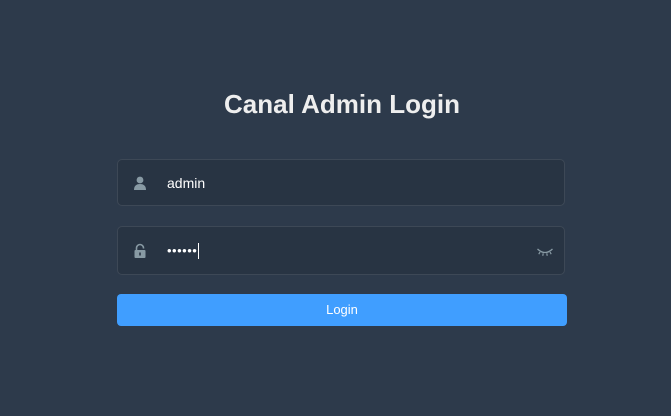 Image resolution: width=671 pixels, height=416 pixels. Describe the element at coordinates (341, 250) in the screenshot. I see `password-field: ••••••` at that location.